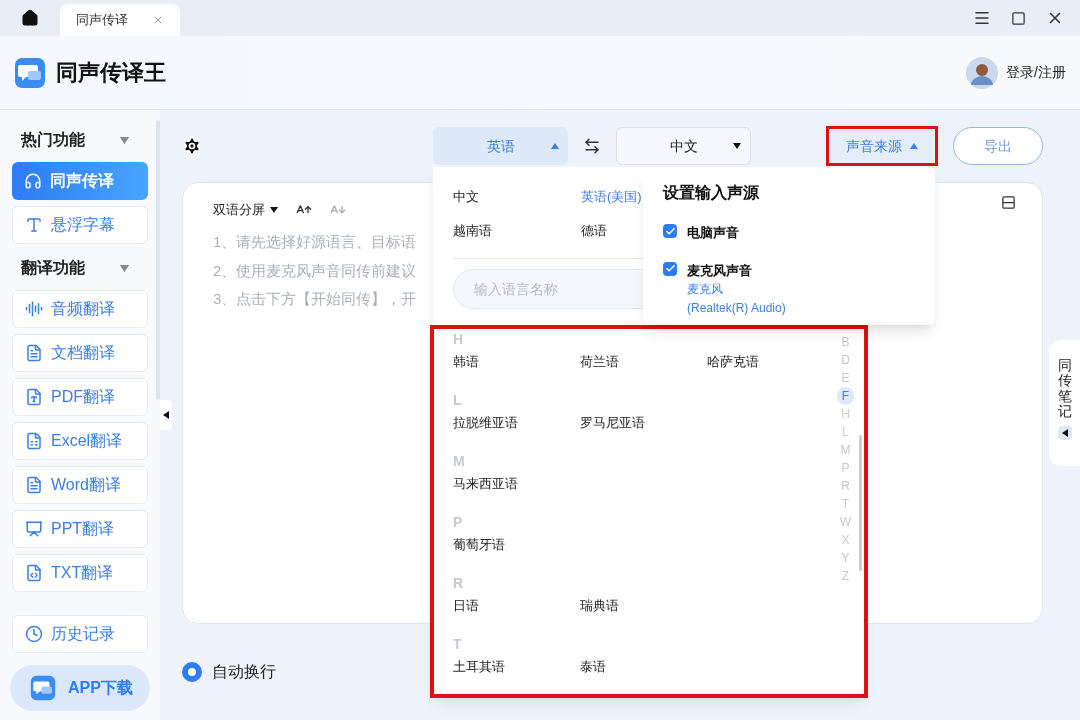 This screenshot has height=720, width=1080. What do you see at coordinates (192, 672) in the screenshot?
I see `radio-button` at bounding box center [192, 672].